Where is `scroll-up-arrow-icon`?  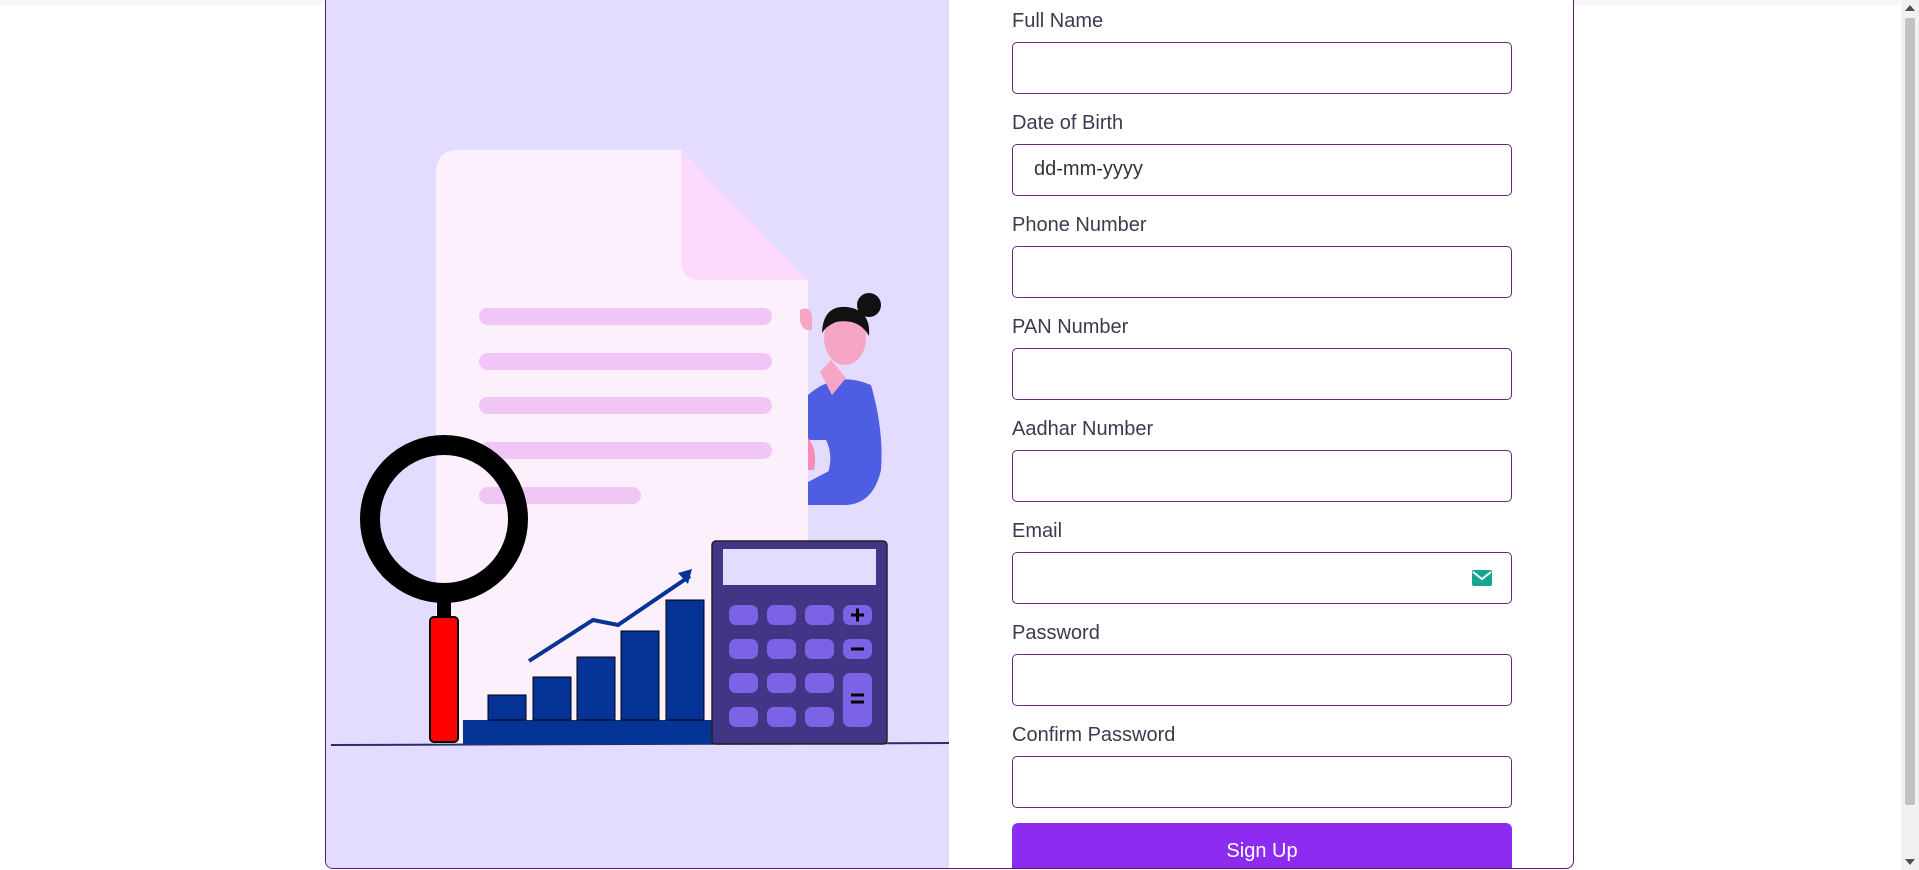 scroll-up-arrow-icon is located at coordinates (1910, 8).